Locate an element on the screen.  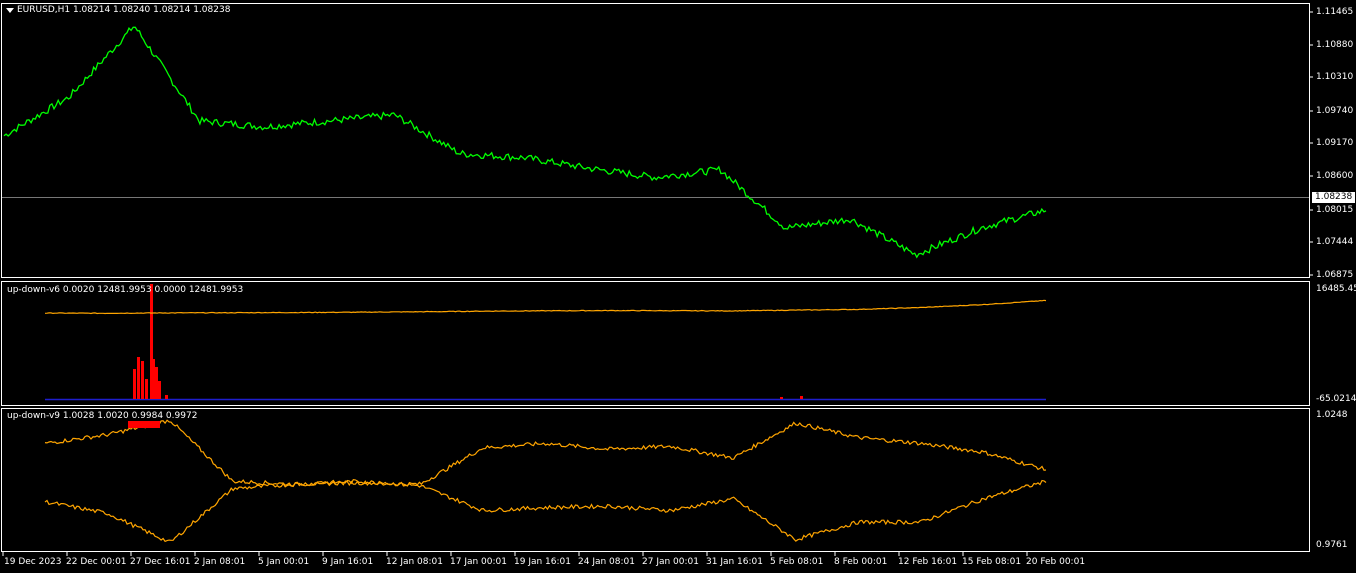
time-label: 5 Feb 08:01 is located at coordinates (797, 562).